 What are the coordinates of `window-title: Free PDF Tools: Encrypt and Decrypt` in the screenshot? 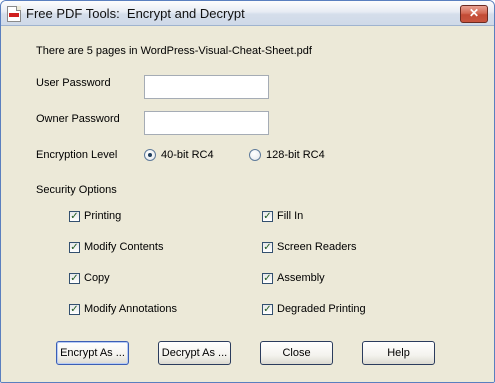 It's located at (135, 13).